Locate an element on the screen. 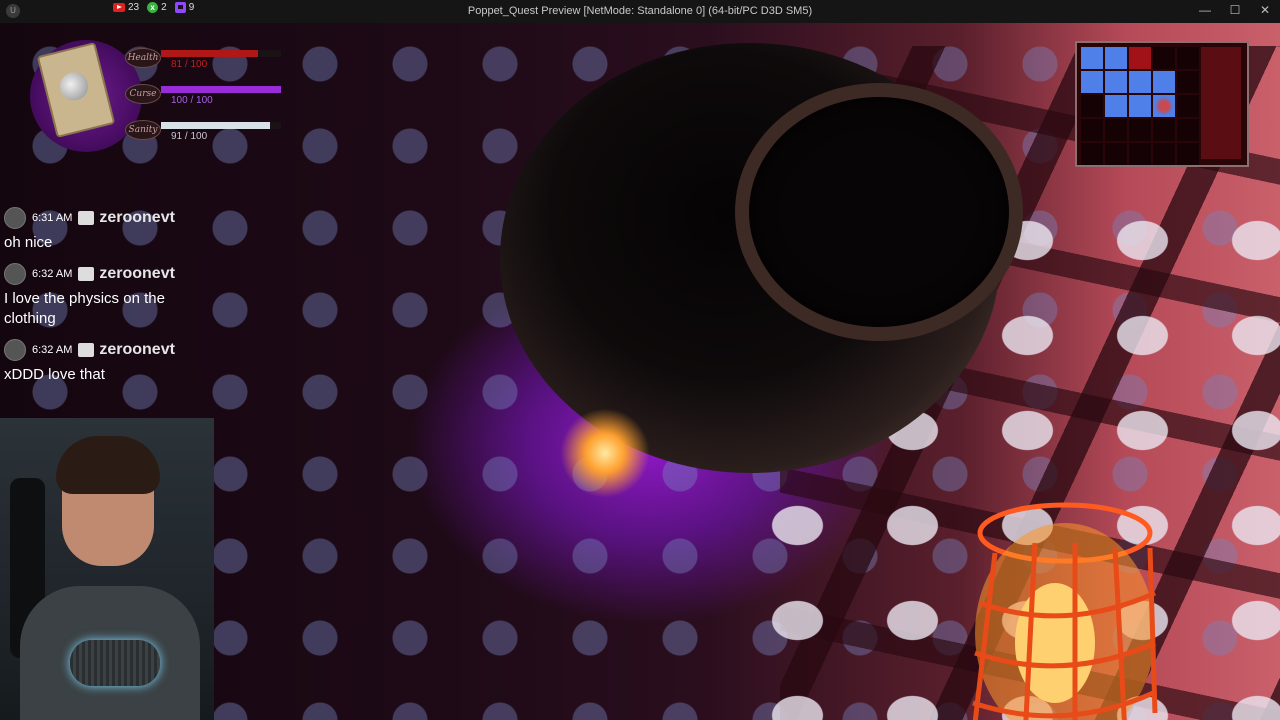 This screenshot has width=1280, height=720. health-bar is located at coordinates (221, 53).